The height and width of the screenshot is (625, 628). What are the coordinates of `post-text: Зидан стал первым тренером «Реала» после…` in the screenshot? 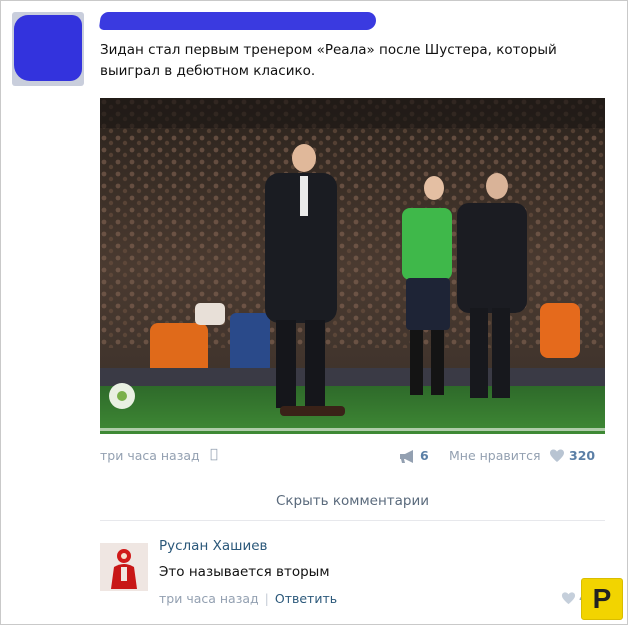 It's located at (350, 61).